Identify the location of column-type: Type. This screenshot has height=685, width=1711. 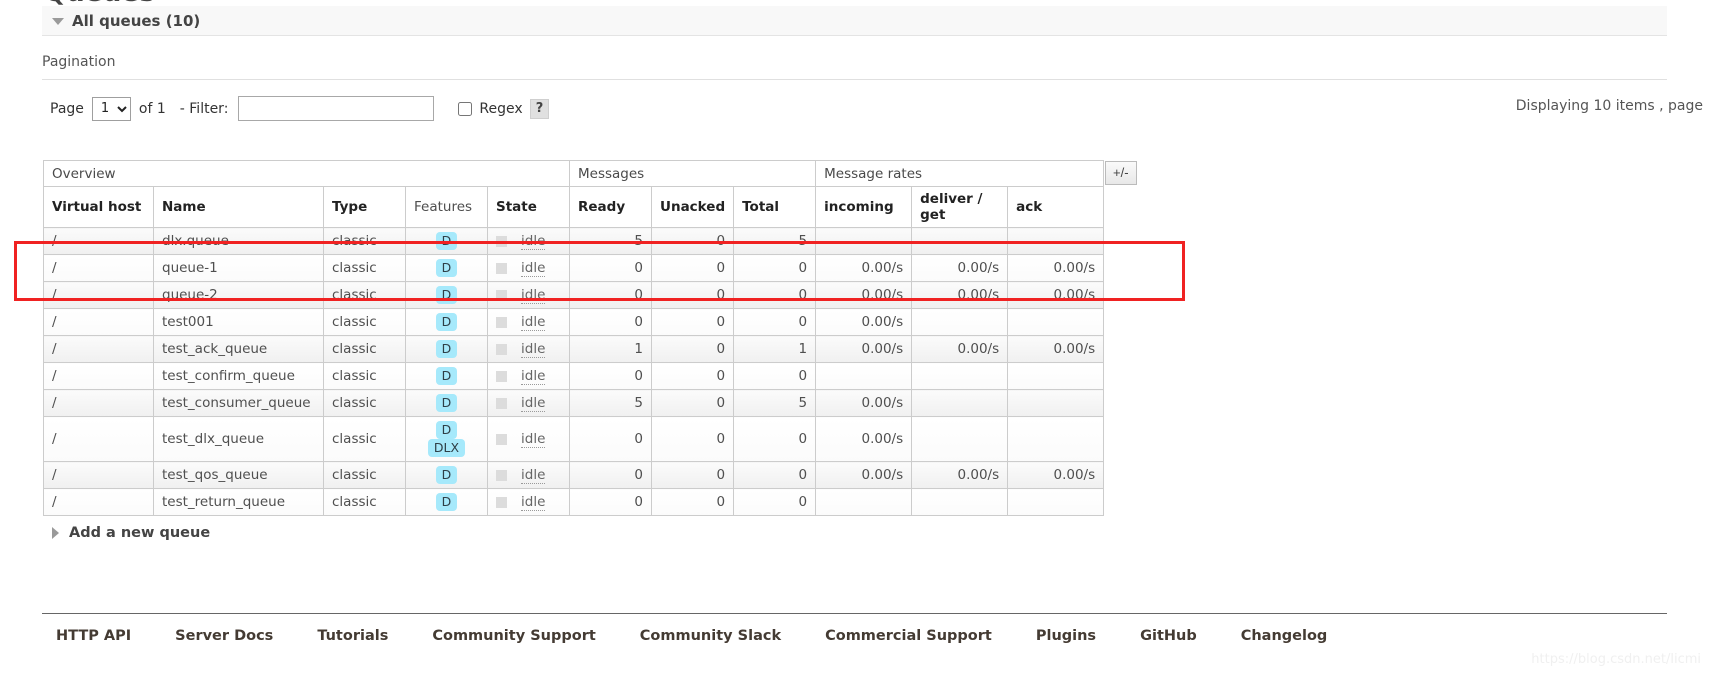
(364, 207).